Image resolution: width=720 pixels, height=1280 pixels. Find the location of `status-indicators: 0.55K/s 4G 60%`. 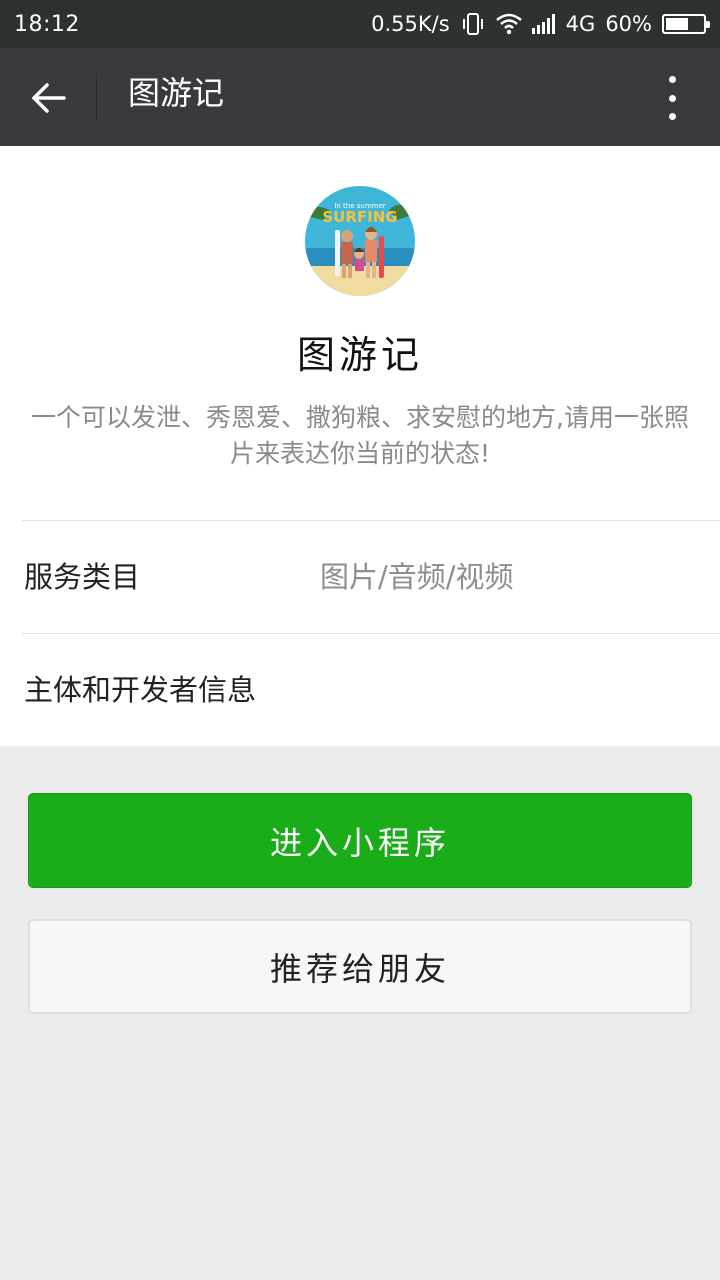

status-indicators: 0.55K/s 4G 60% is located at coordinates (540, 24).